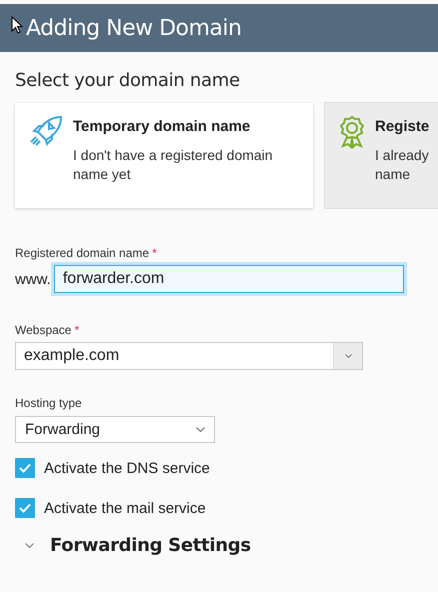 Image resolution: width=438 pixels, height=592 pixels. I want to click on domain-option-card: Registe I already name, so click(381, 155).